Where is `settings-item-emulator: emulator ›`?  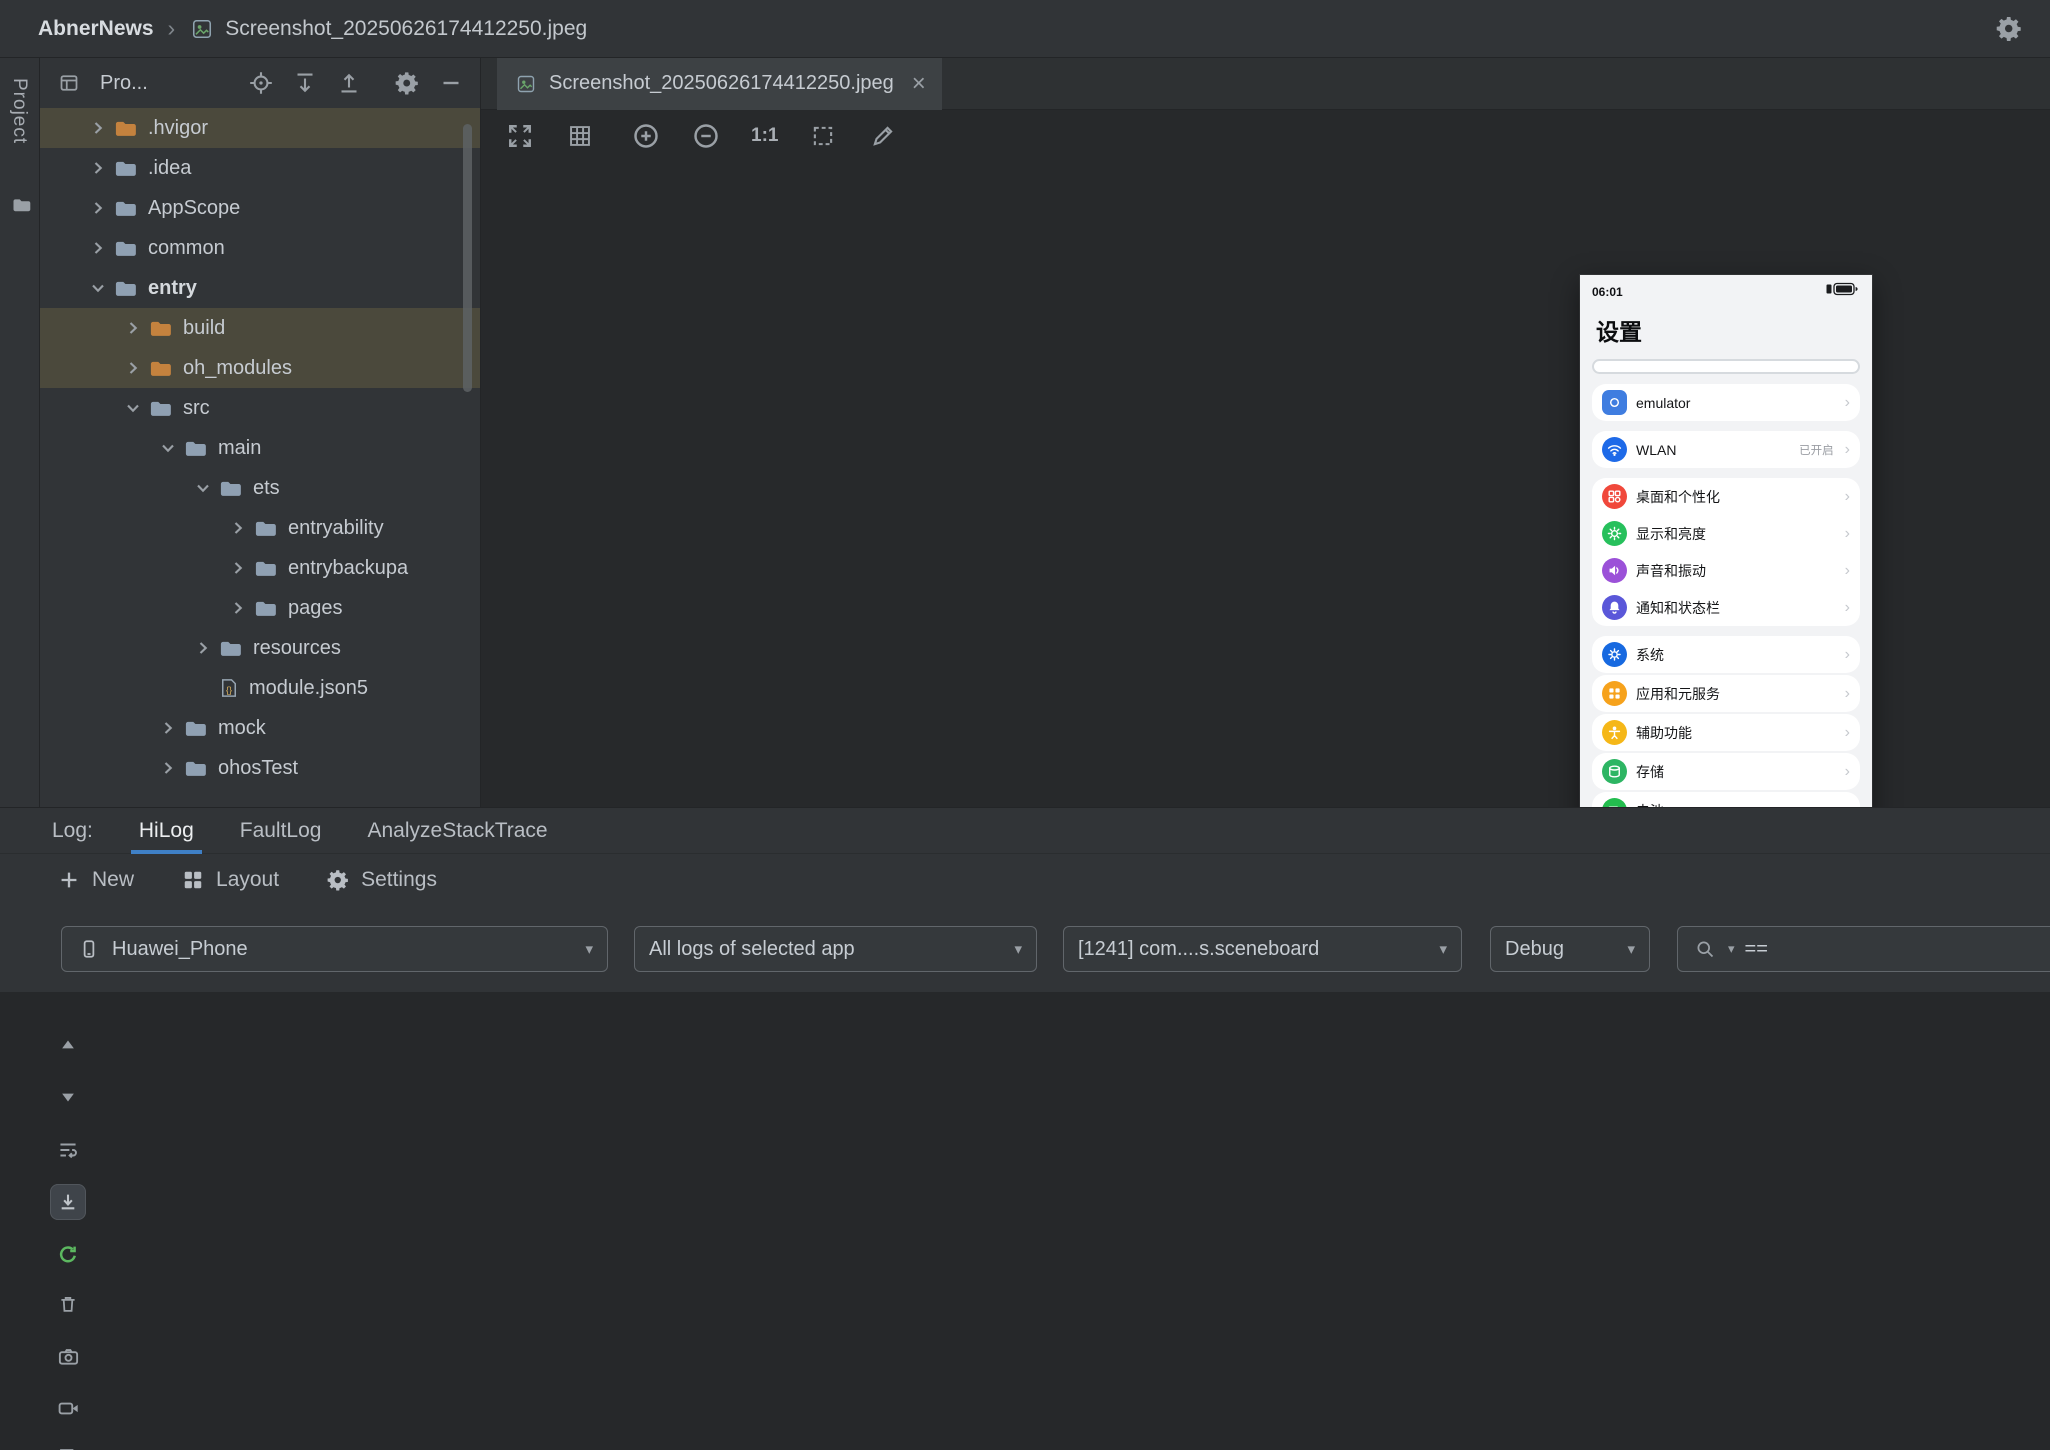 settings-item-emulator: emulator › is located at coordinates (1726, 402).